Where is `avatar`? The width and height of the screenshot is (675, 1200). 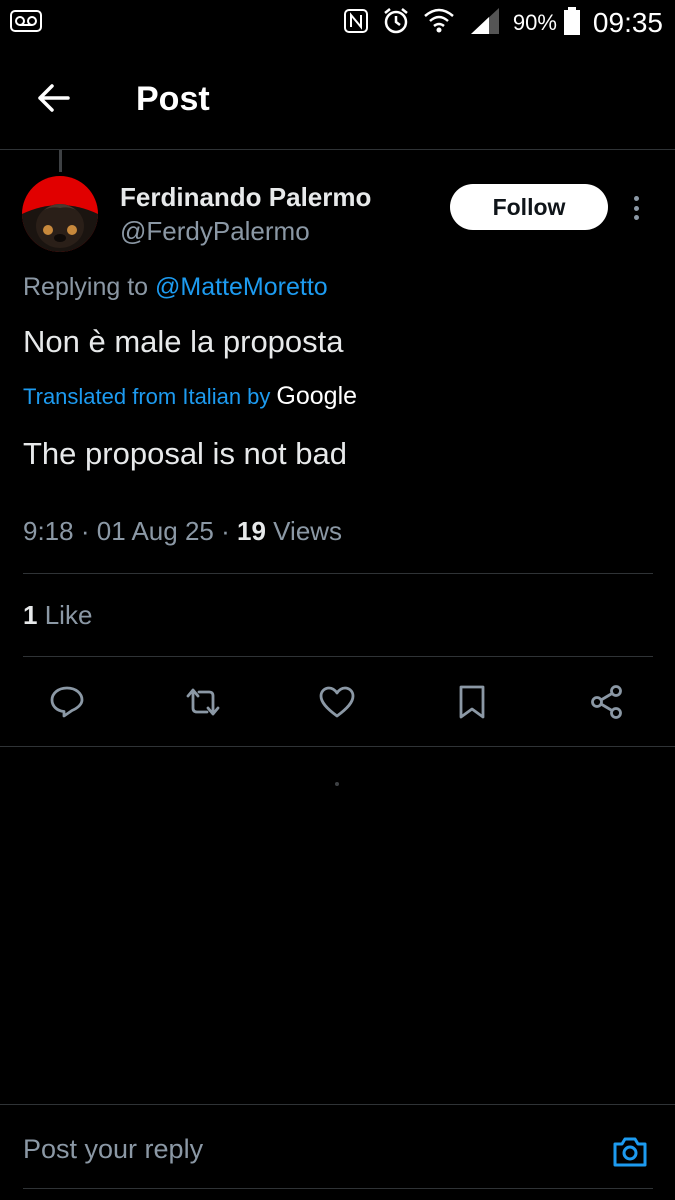
avatar is located at coordinates (60, 214).